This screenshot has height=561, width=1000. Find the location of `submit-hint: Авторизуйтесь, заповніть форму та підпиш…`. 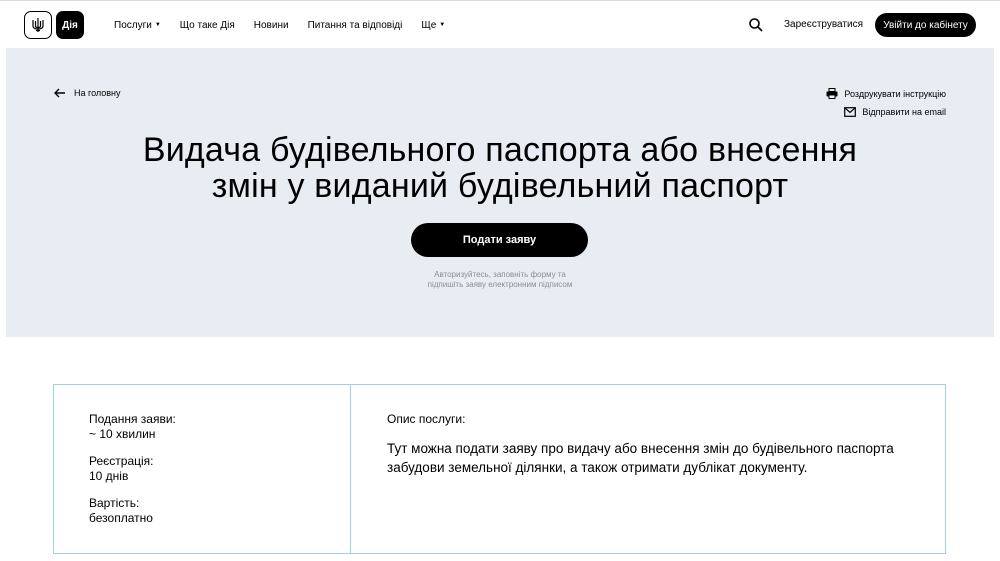

submit-hint: Авторизуйтесь, заповніть форму та підпиш… is located at coordinates (500, 280).